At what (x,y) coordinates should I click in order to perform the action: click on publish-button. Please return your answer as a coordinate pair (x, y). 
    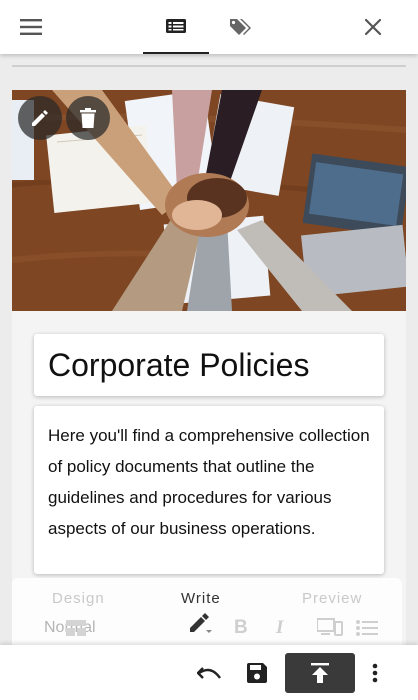
    Looking at the image, I should click on (320, 673).